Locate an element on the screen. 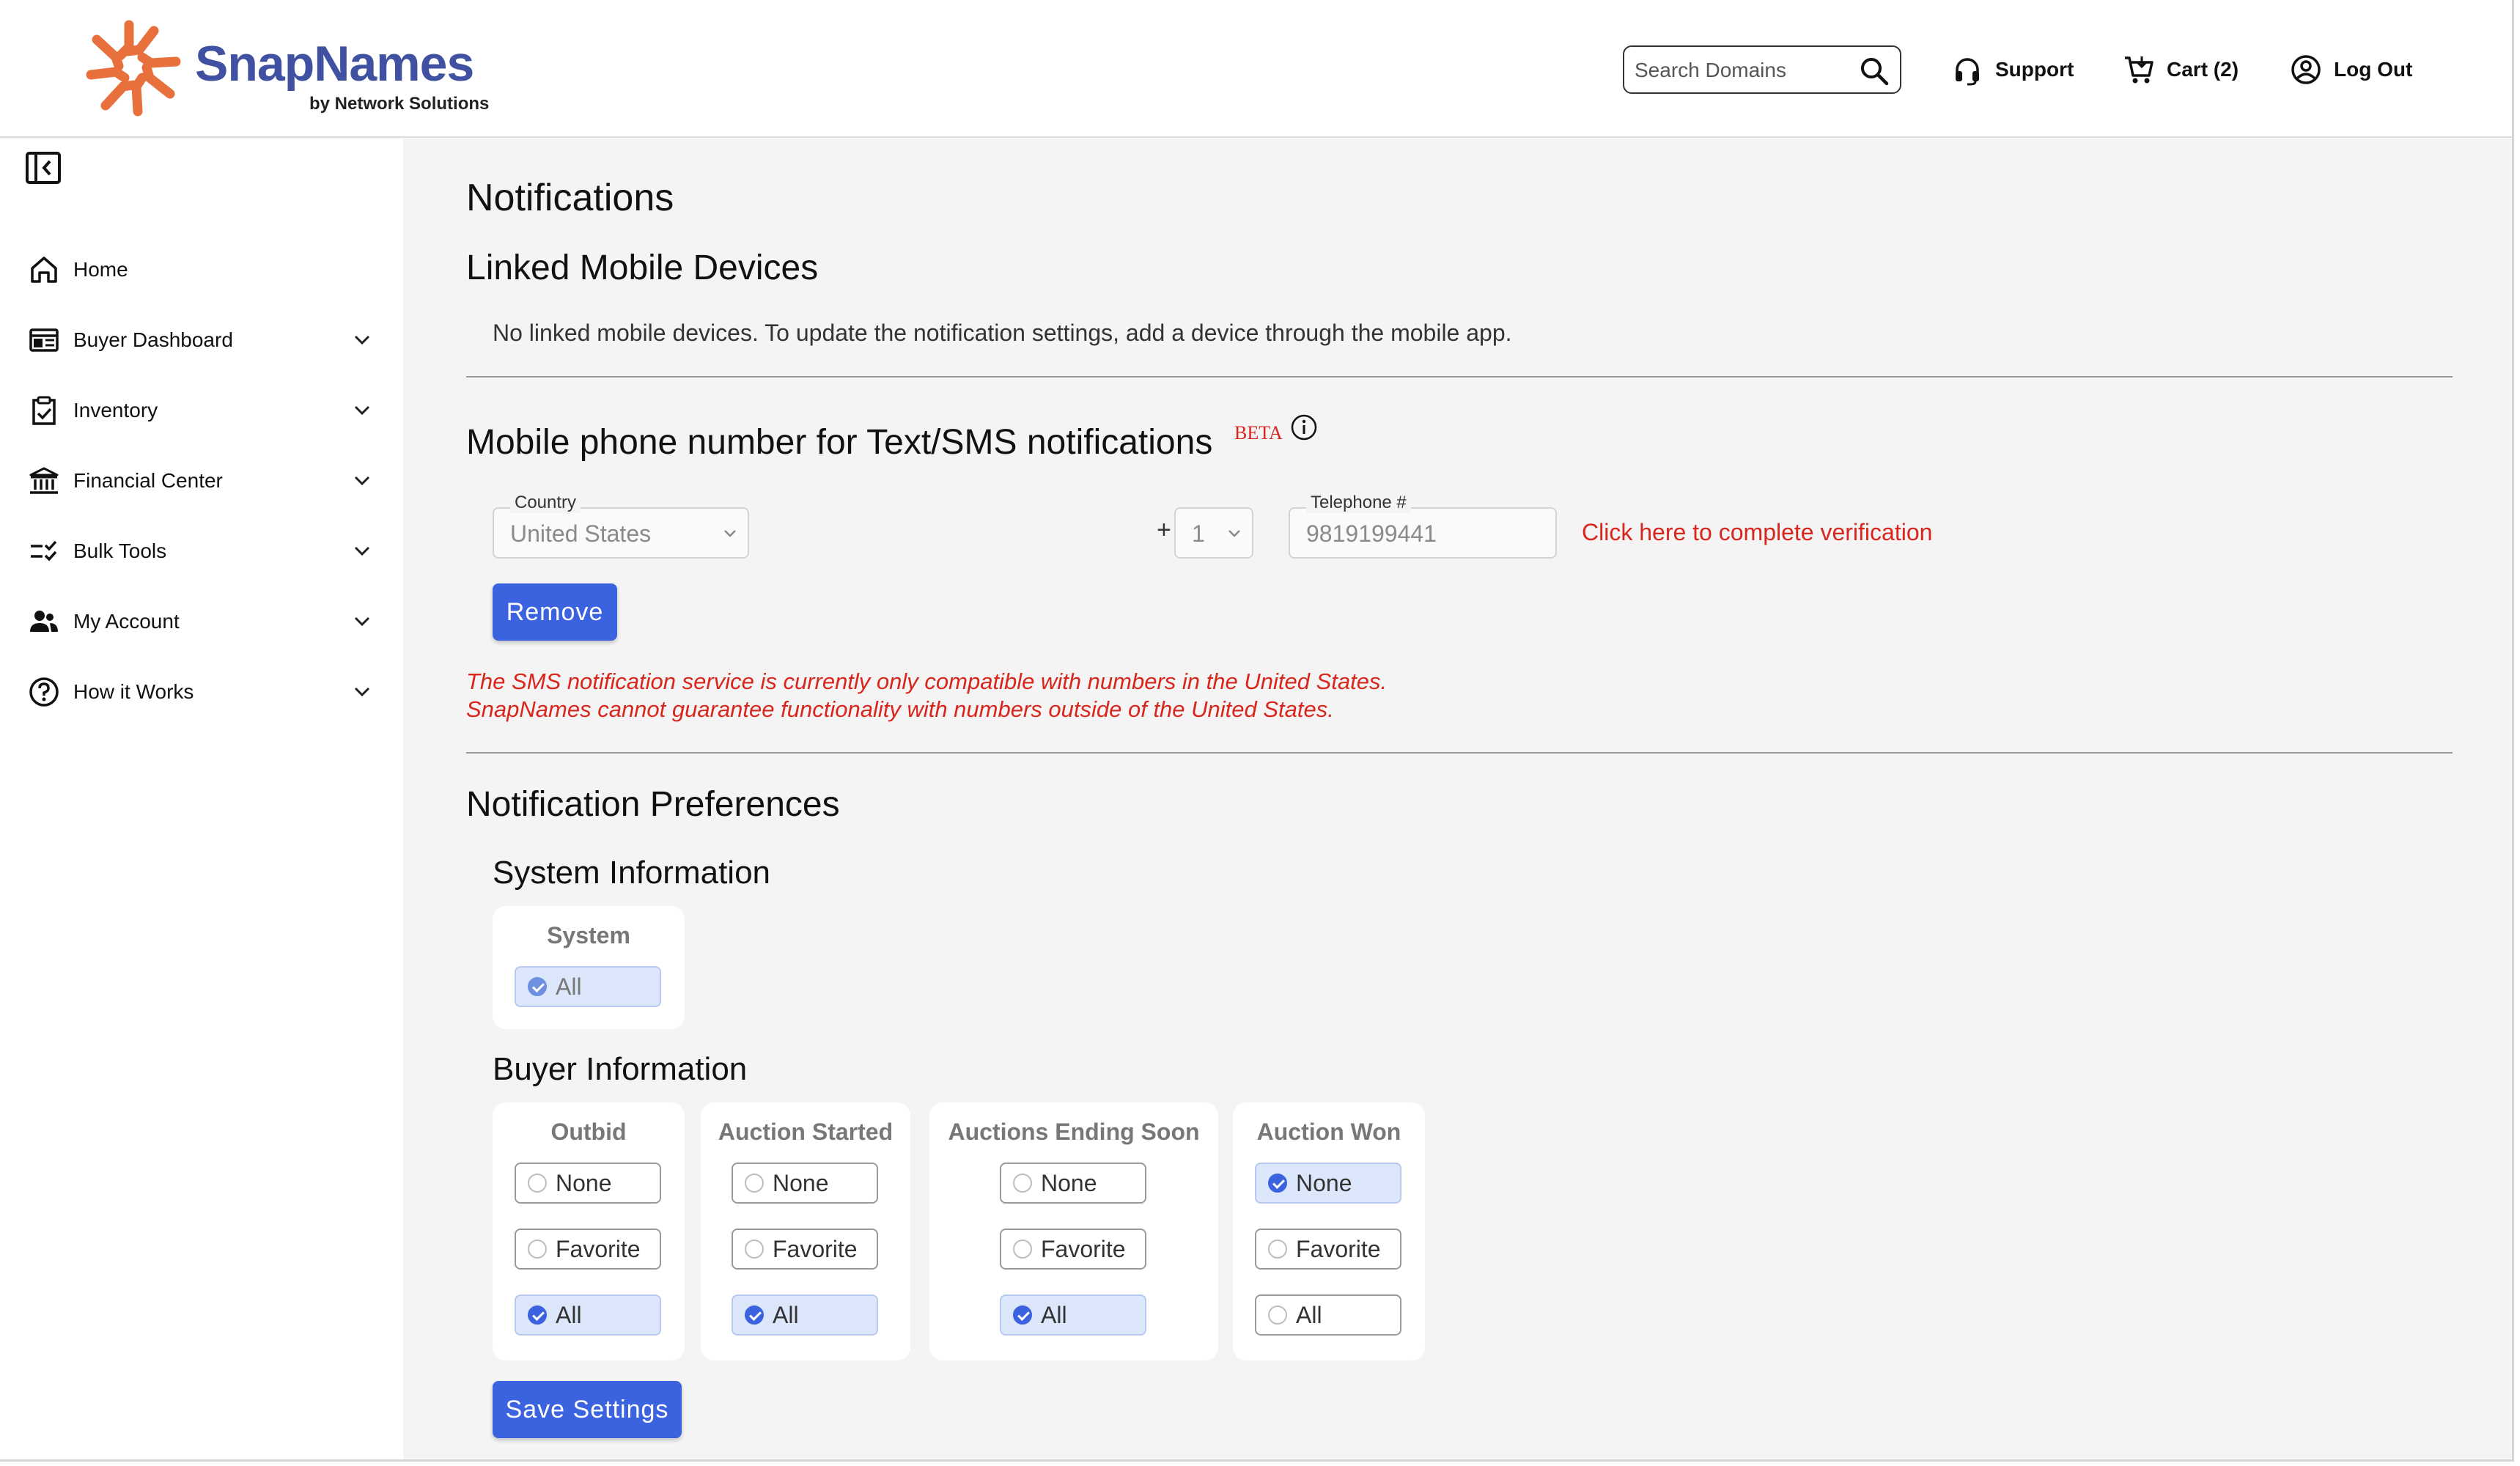  complete-verification-link: Click here to complete verification is located at coordinates (1757, 532).